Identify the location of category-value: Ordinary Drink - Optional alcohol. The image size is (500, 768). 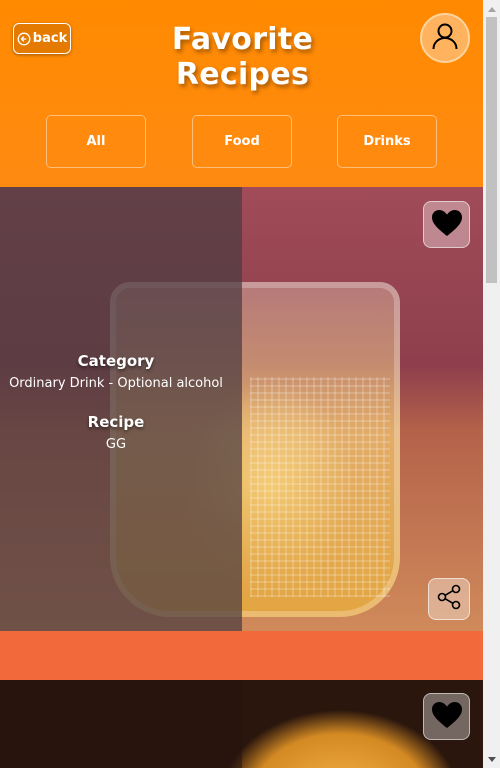
(116, 383).